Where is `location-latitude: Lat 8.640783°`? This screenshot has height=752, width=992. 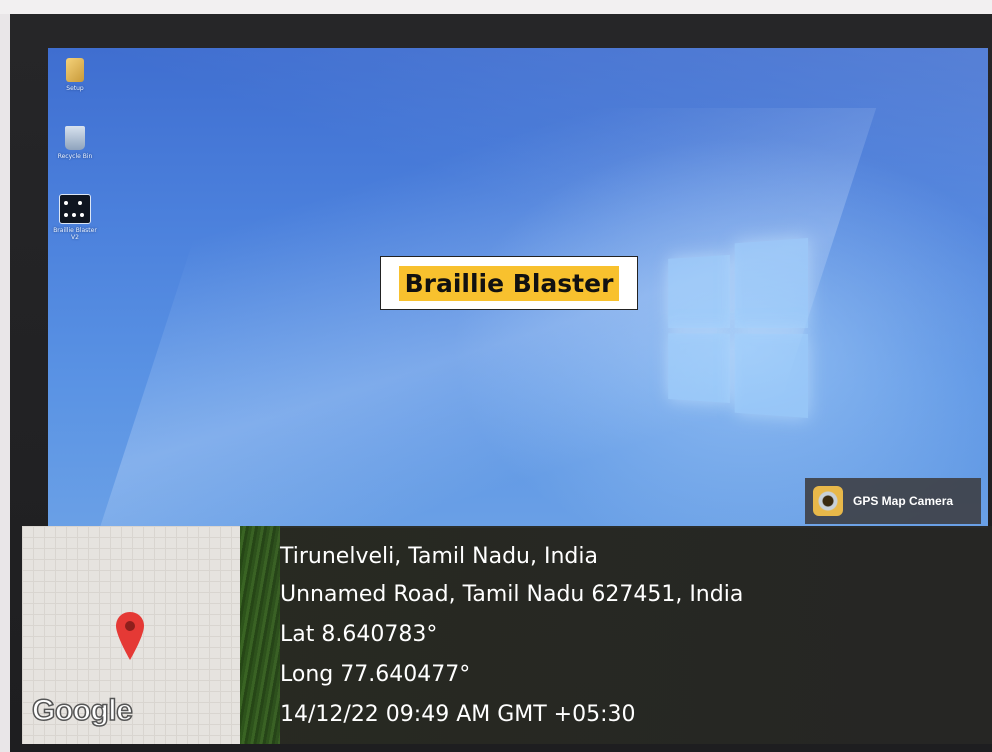 location-latitude: Lat 8.640783° is located at coordinates (359, 634).